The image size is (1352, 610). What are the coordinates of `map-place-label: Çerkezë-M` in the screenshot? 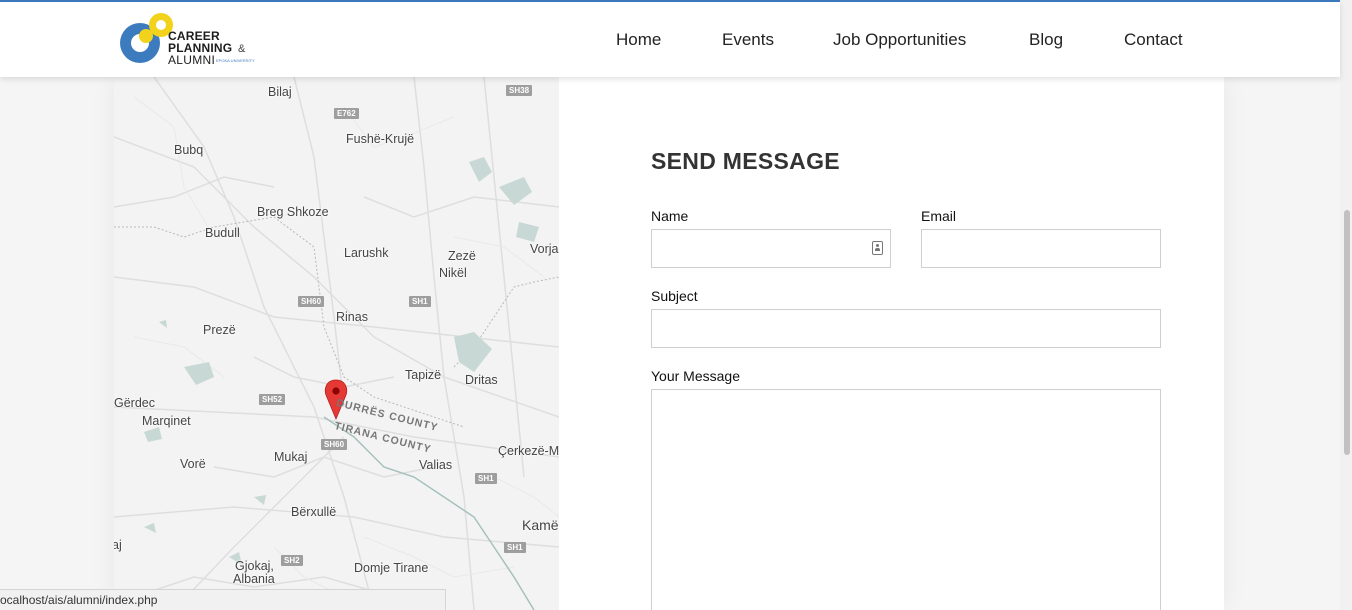 It's located at (528, 451).